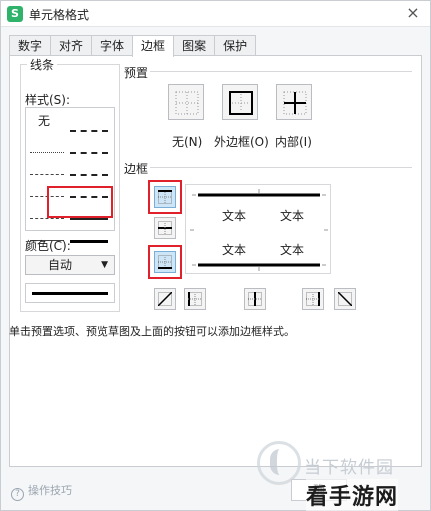 The image size is (431, 511). Describe the element at coordinates (241, 141) in the screenshot. I see `preset-outline-label: 外边框(O)` at that location.